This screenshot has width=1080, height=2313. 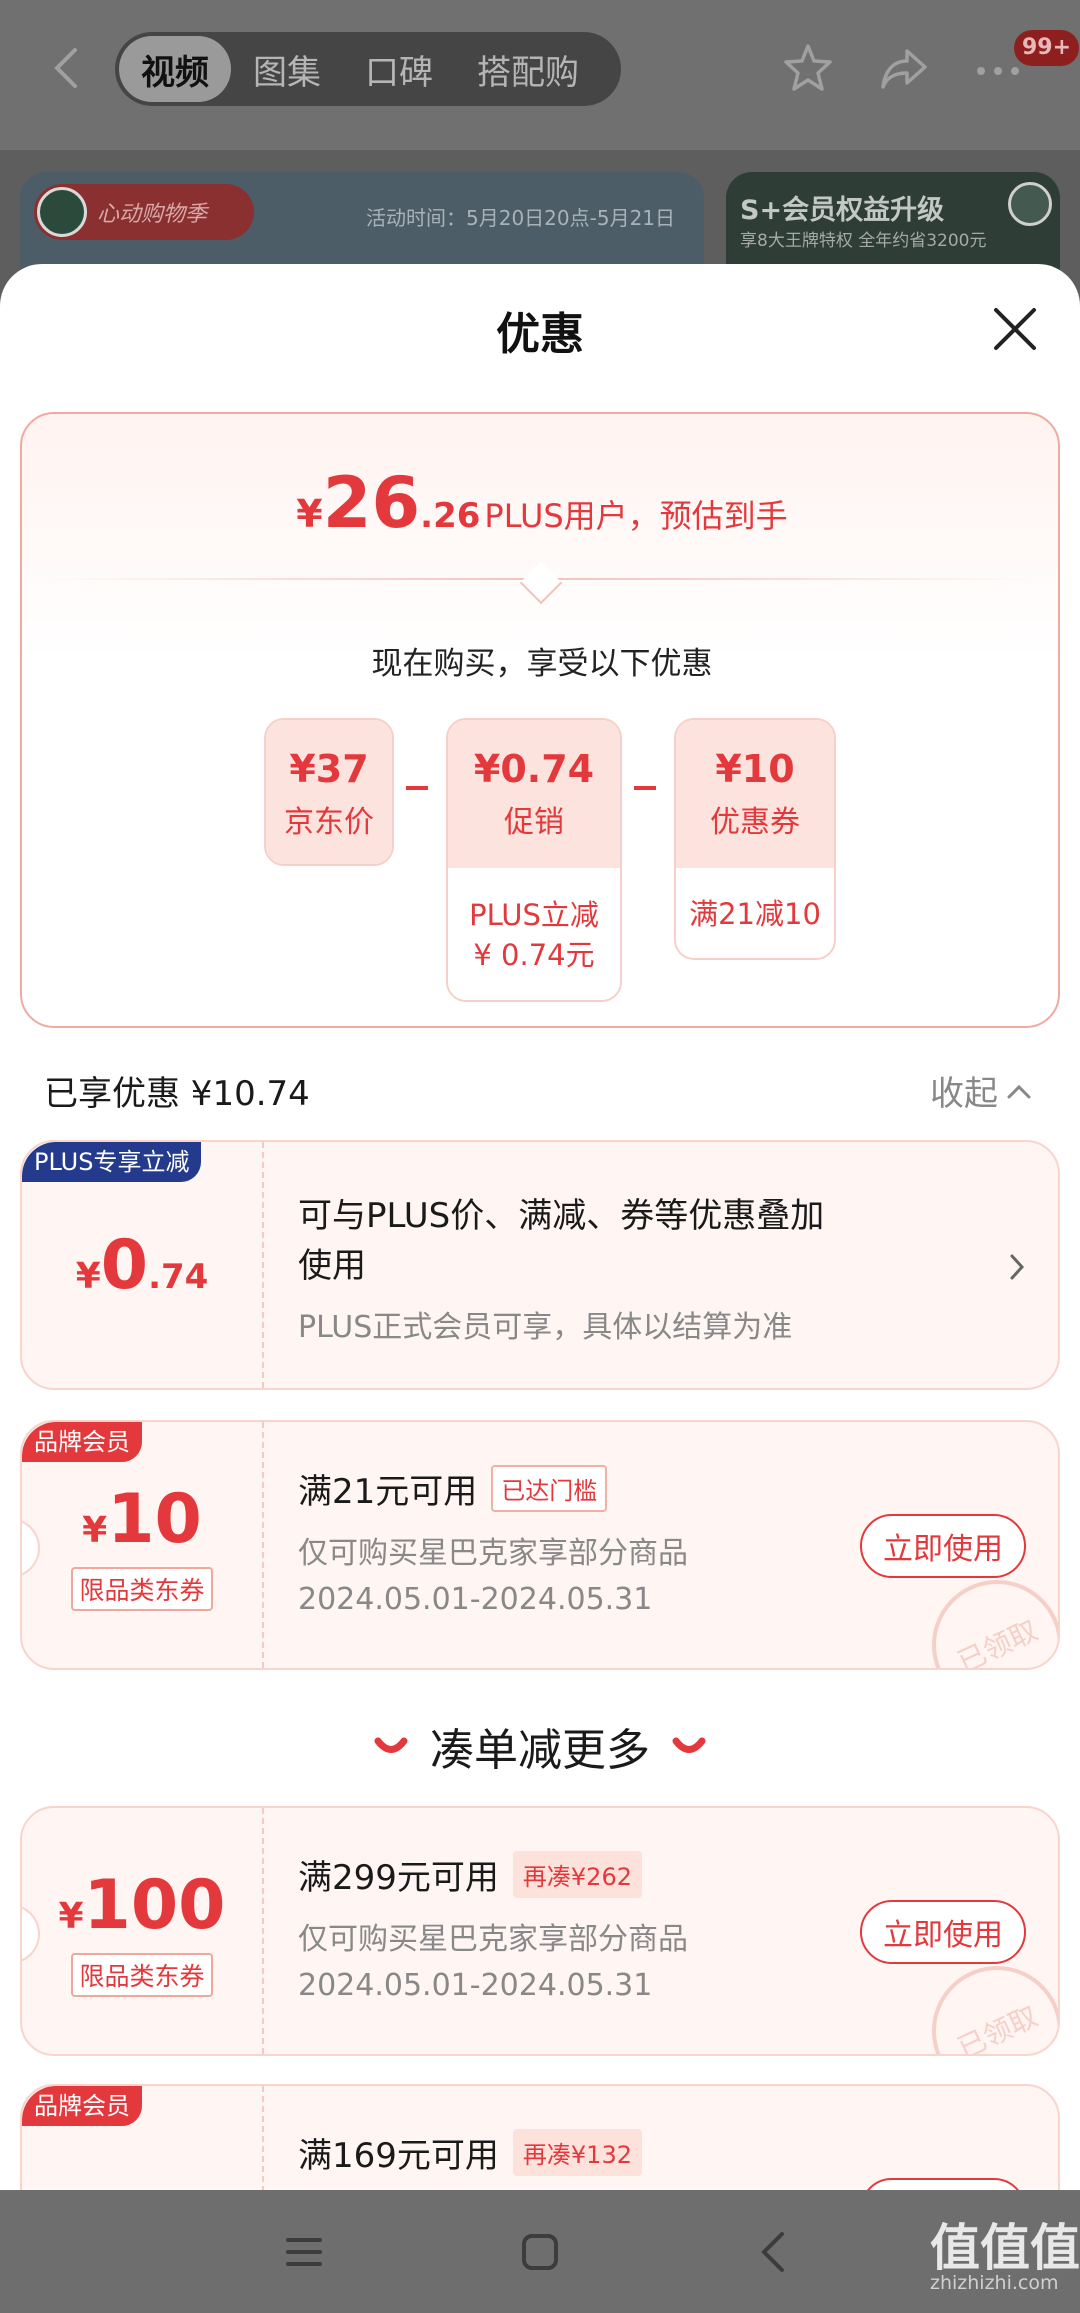 What do you see at coordinates (1015, 329) in the screenshot?
I see `close-icon` at bounding box center [1015, 329].